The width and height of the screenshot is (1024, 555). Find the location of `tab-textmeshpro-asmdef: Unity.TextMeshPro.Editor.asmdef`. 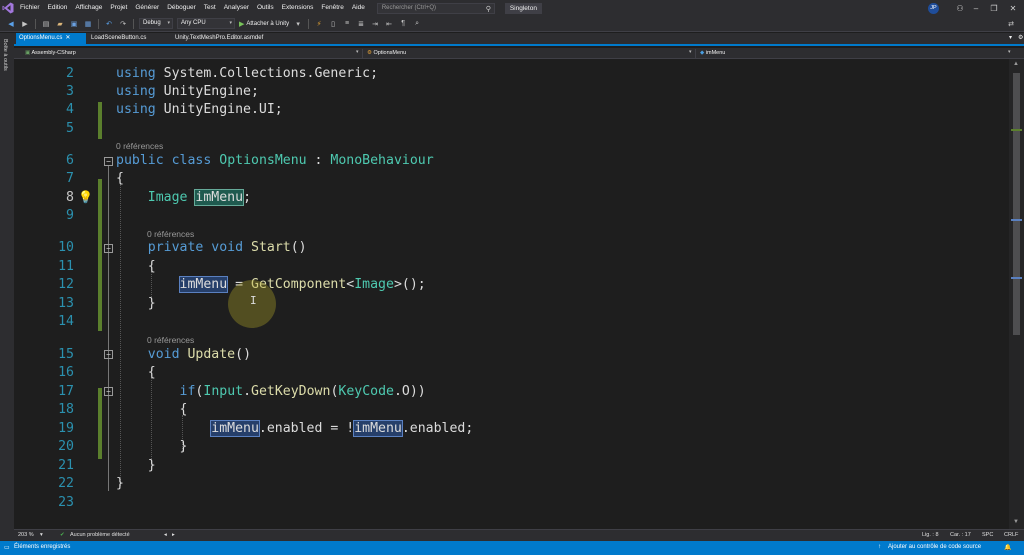

tab-textmeshpro-asmdef: Unity.TextMeshPro.Editor.asmdef is located at coordinates (232, 38).